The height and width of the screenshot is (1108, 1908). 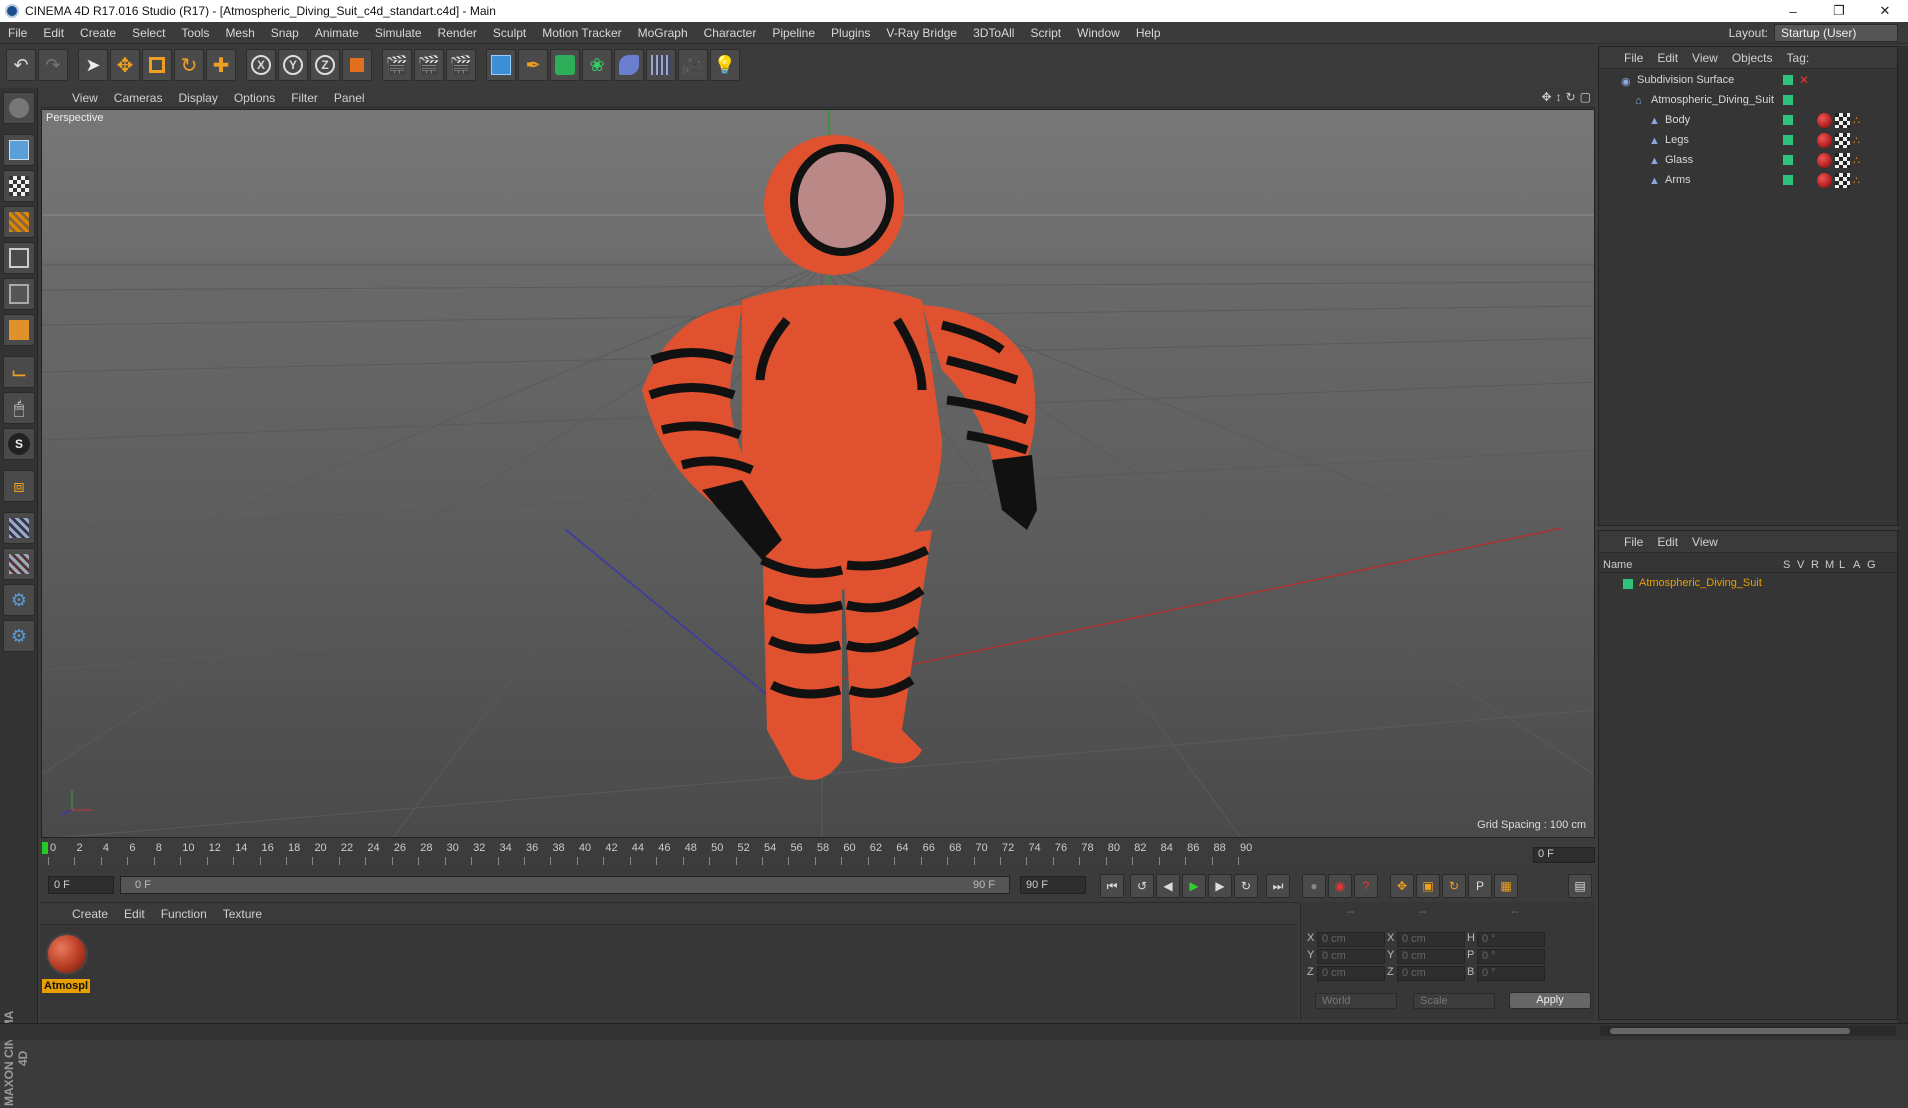 What do you see at coordinates (1480, 886) in the screenshot?
I see `key-parameter-button: P` at bounding box center [1480, 886].